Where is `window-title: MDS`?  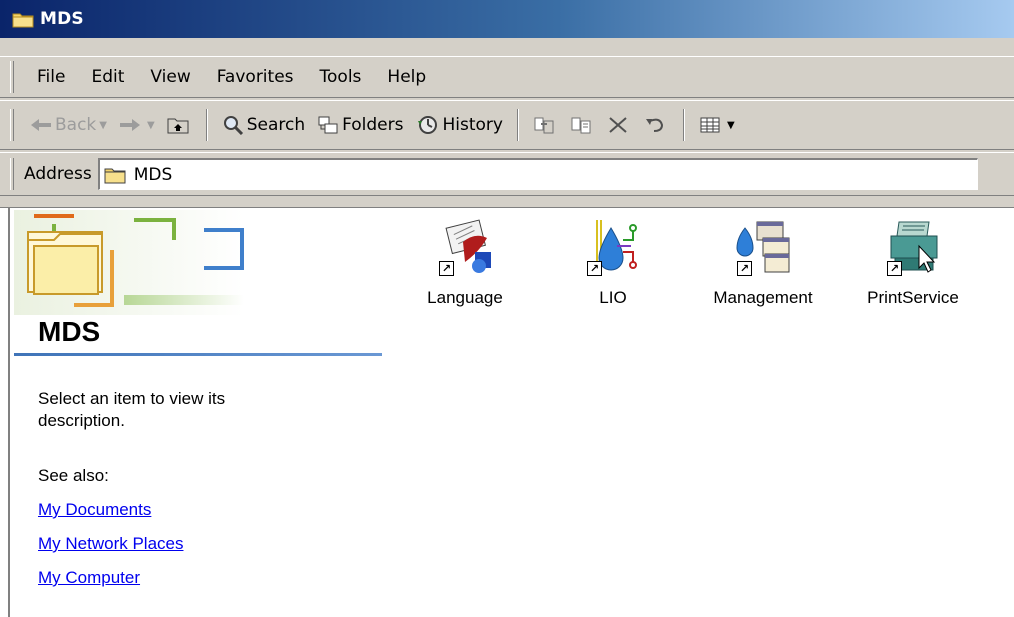
window-title: MDS is located at coordinates (62, 19).